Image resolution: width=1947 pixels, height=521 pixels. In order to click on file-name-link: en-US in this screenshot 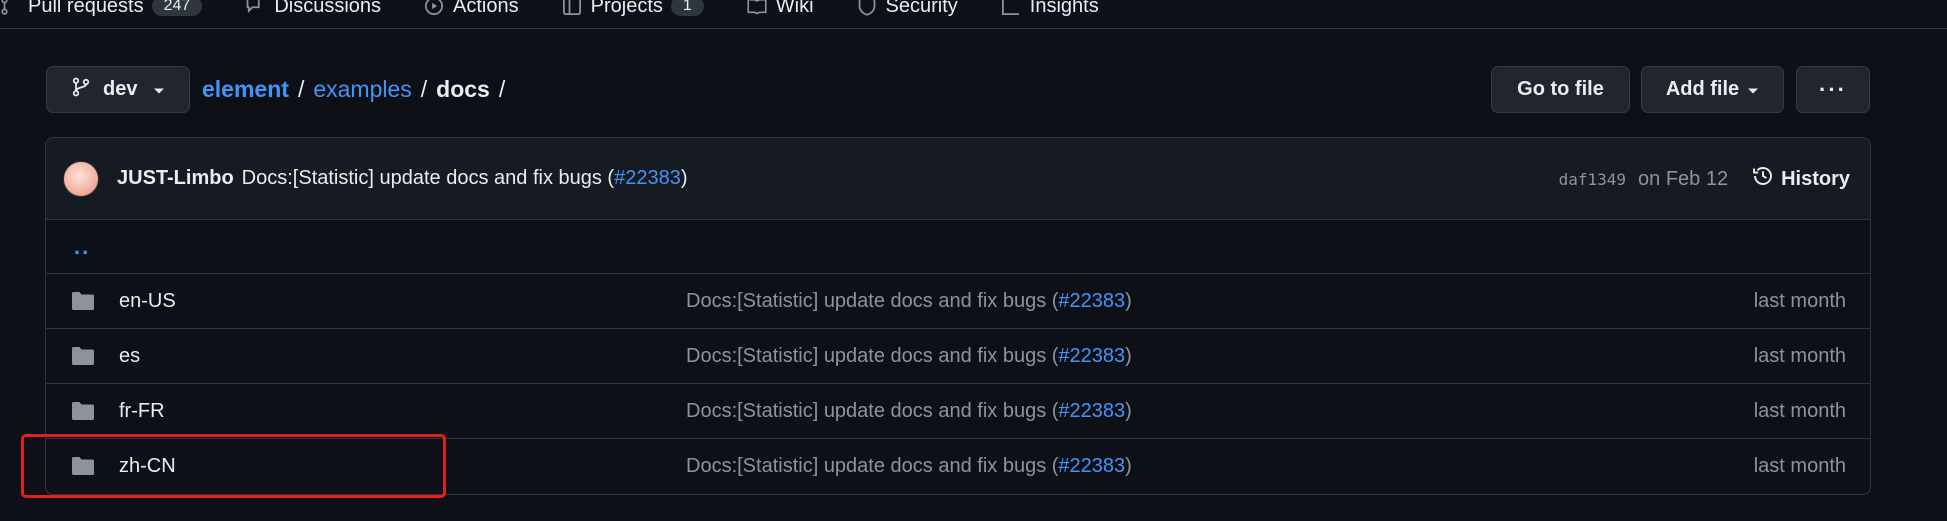, I will do `click(147, 301)`.